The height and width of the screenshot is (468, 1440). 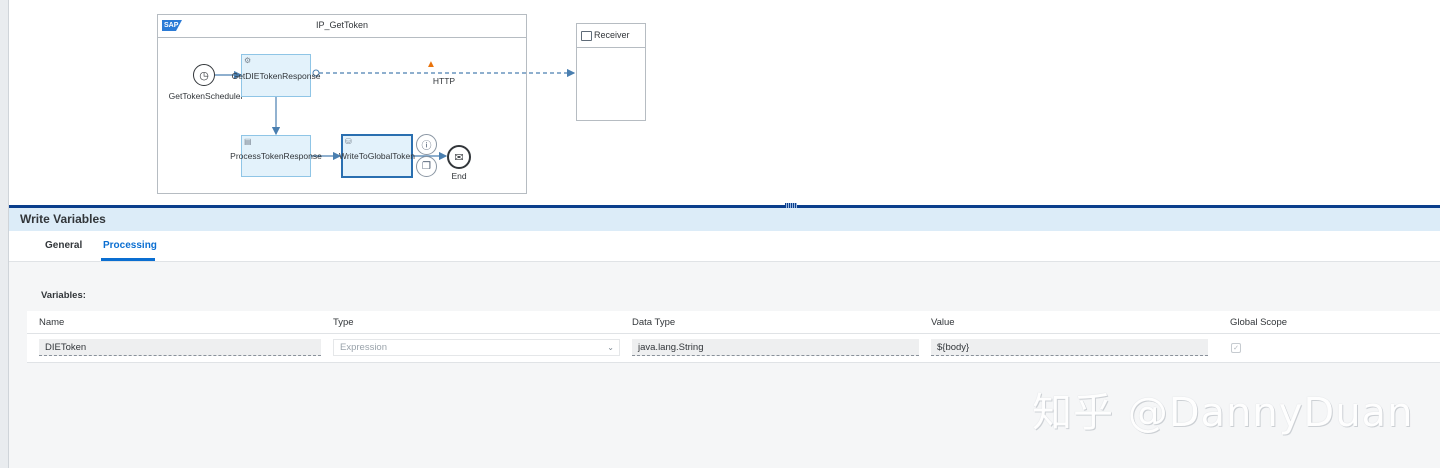 I want to click on clock-icon: ◷, so click(x=204, y=75).